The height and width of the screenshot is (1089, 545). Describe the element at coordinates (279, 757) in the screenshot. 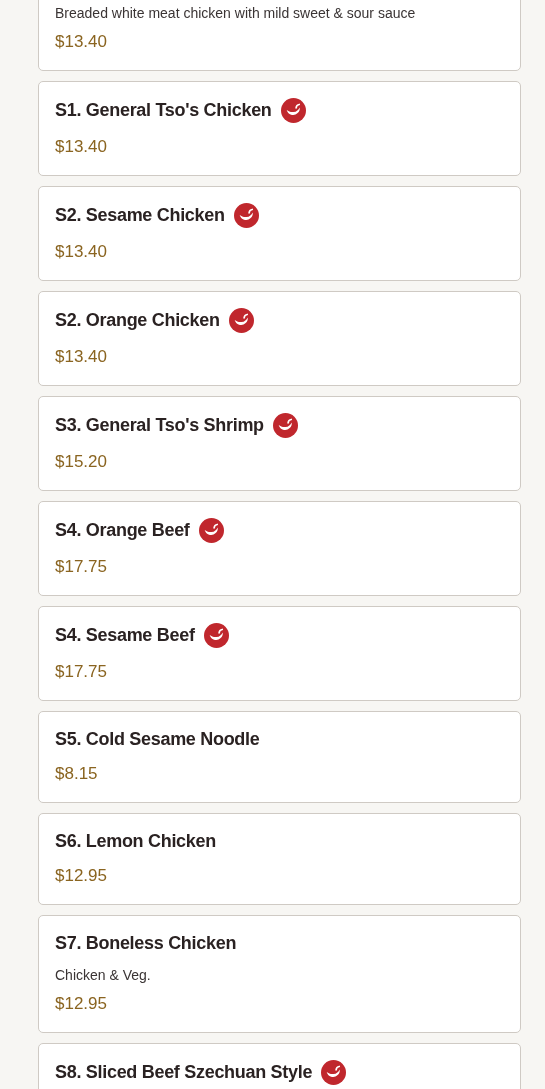

I see `menu-item-card: S5. Cold Sesame Noodle $8.15` at that location.